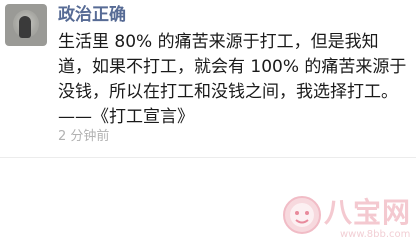 The image size is (416, 243). I want to click on username-link: 政治正确, so click(92, 15).